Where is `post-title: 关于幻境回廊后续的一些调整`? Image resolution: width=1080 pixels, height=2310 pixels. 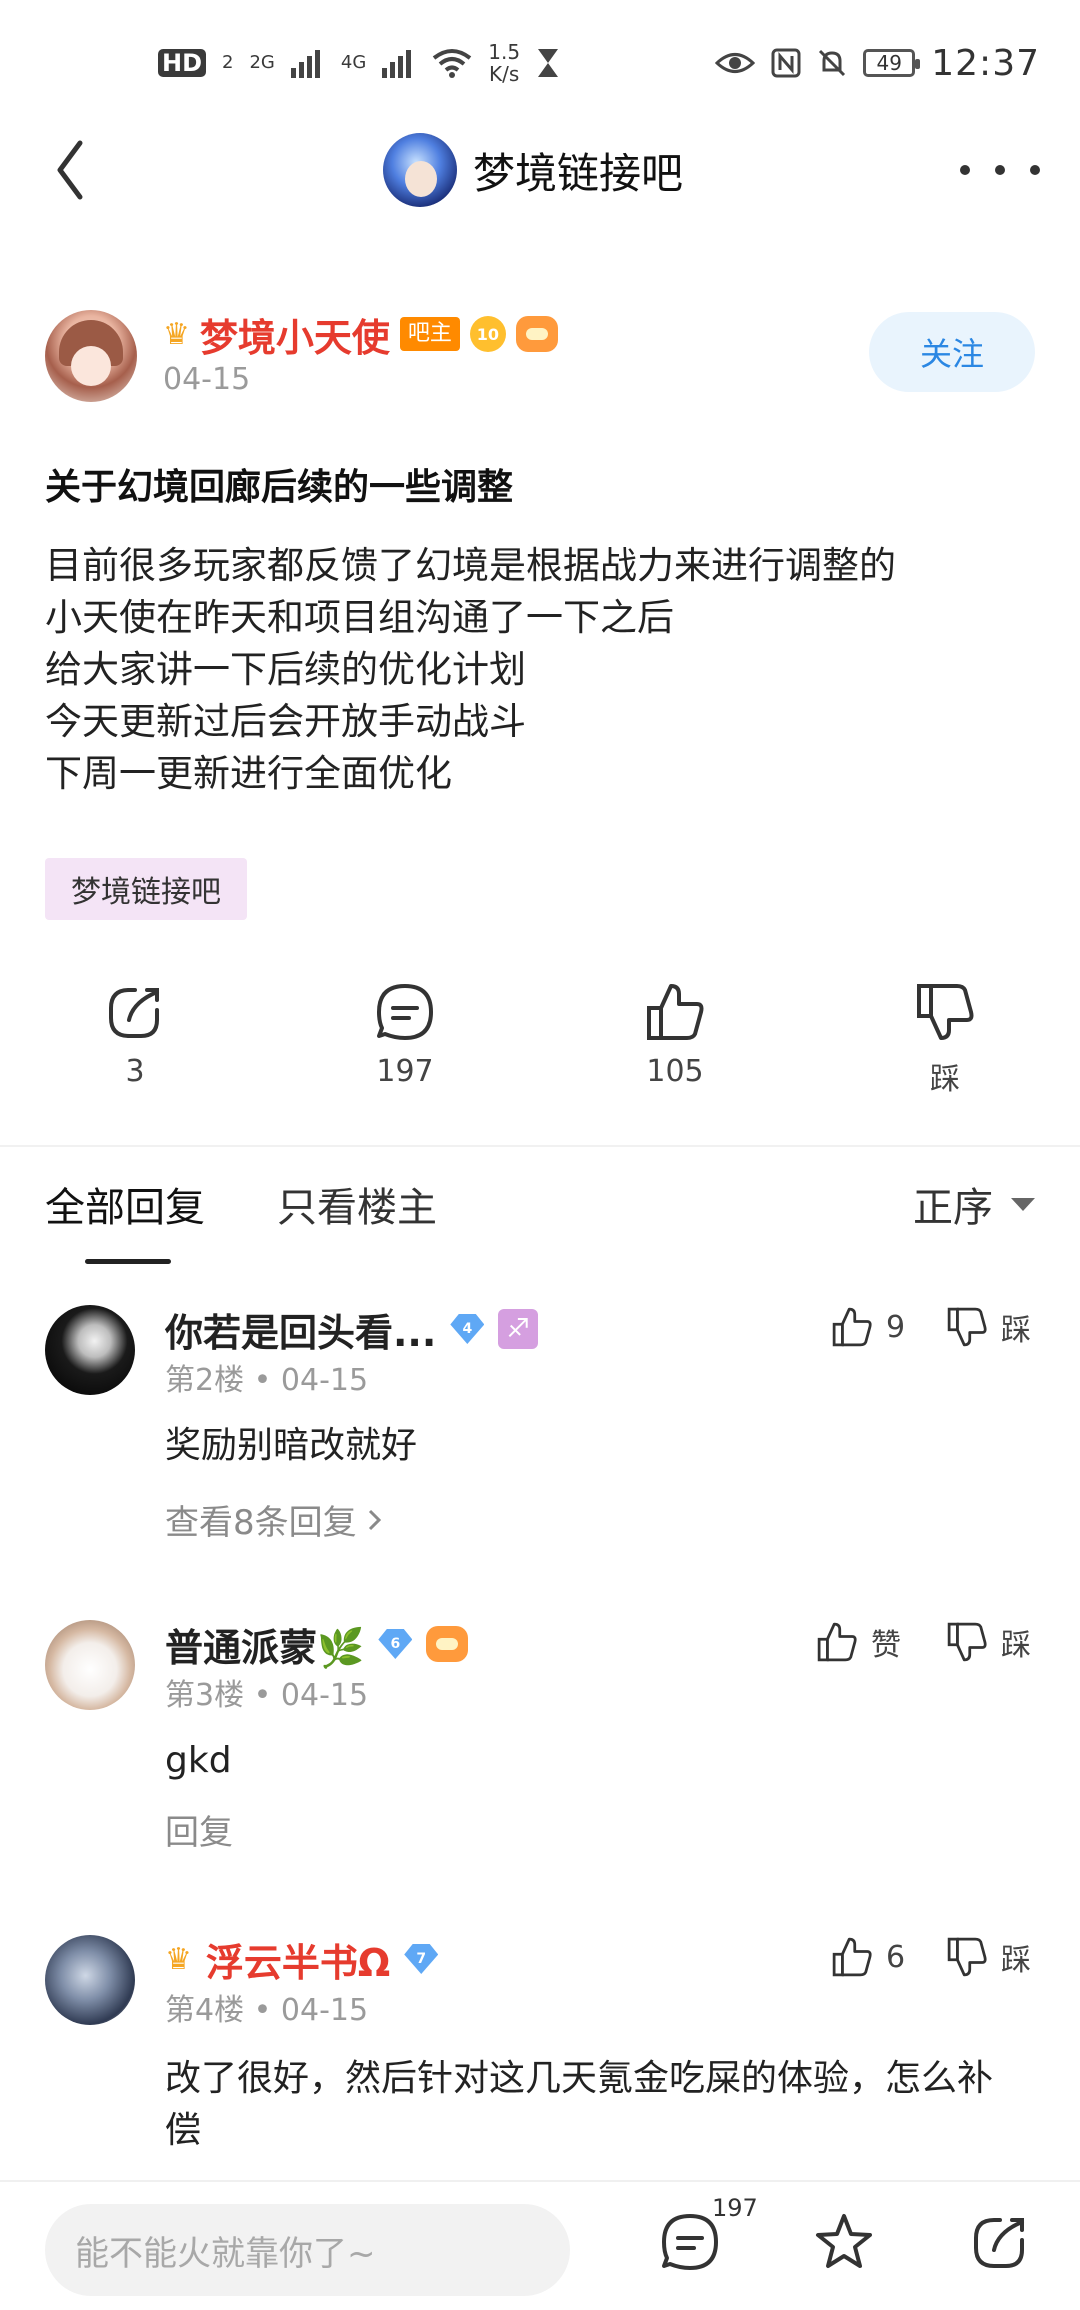 post-title: 关于幻境回廊后续的一些调整 is located at coordinates (279, 487).